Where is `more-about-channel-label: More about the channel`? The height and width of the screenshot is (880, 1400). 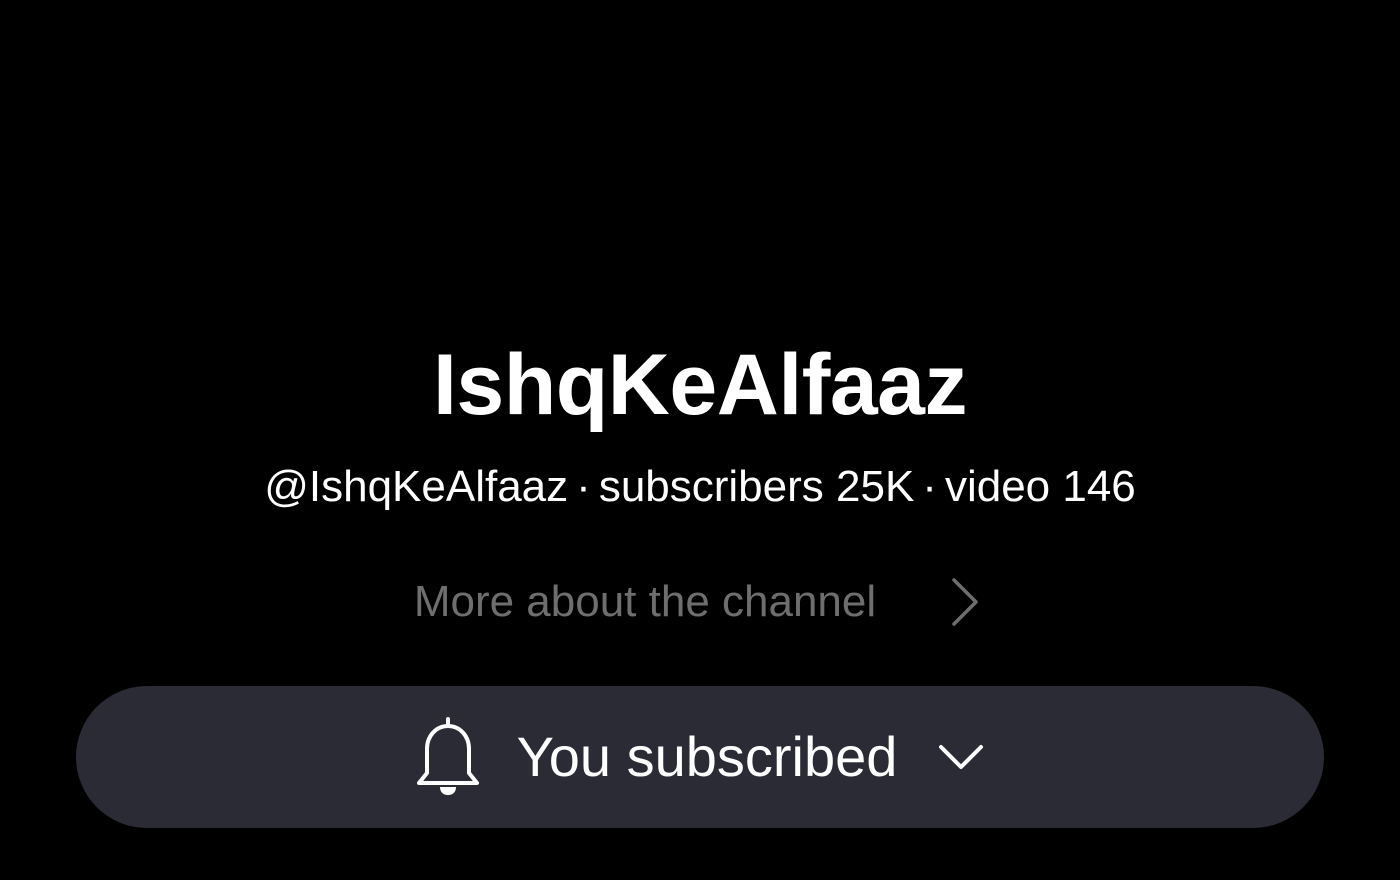 more-about-channel-label: More about the channel is located at coordinates (645, 601).